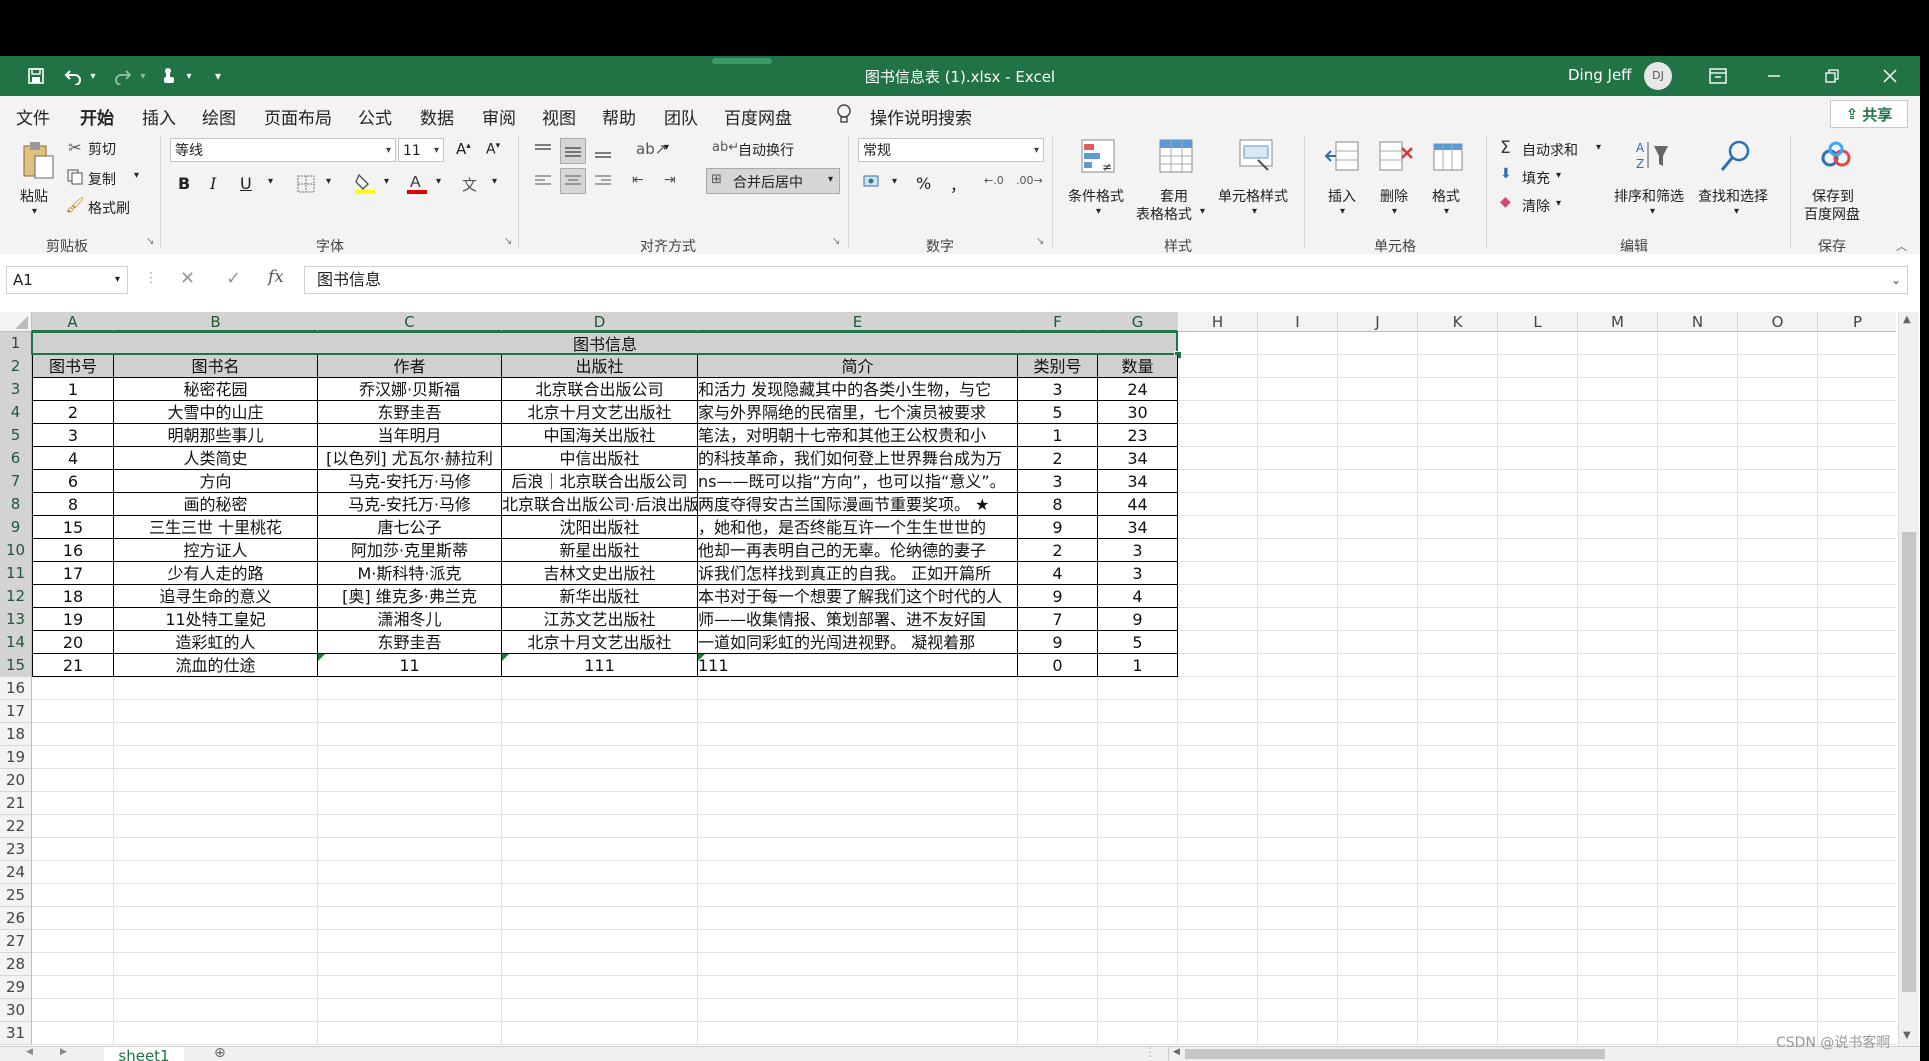  I want to click on table-cell: 东野圭吾, so click(410, 642).